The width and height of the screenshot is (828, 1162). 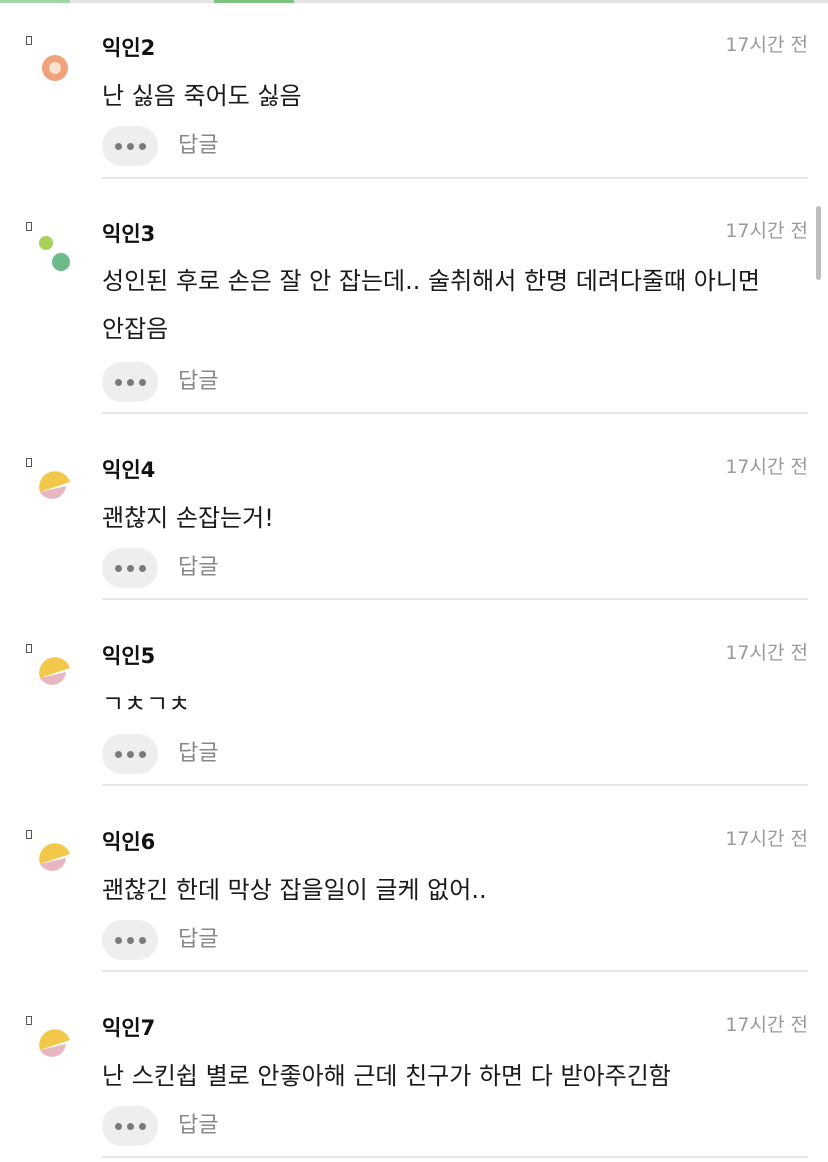 I want to click on scrollbar-thumb, so click(x=818, y=243).